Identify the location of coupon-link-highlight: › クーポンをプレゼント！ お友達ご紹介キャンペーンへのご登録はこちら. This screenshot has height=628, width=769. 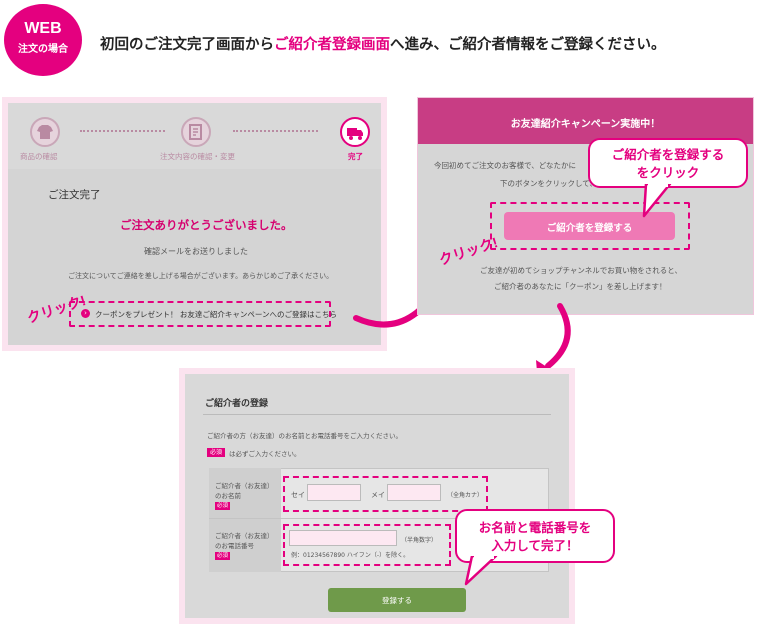
(203, 314).